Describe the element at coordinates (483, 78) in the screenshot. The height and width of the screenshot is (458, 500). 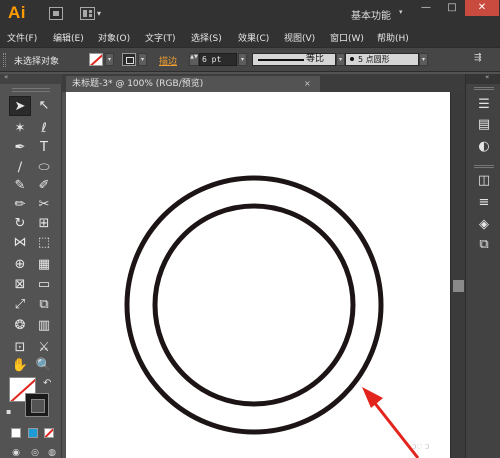
I see `right-dock-header: «` at that location.